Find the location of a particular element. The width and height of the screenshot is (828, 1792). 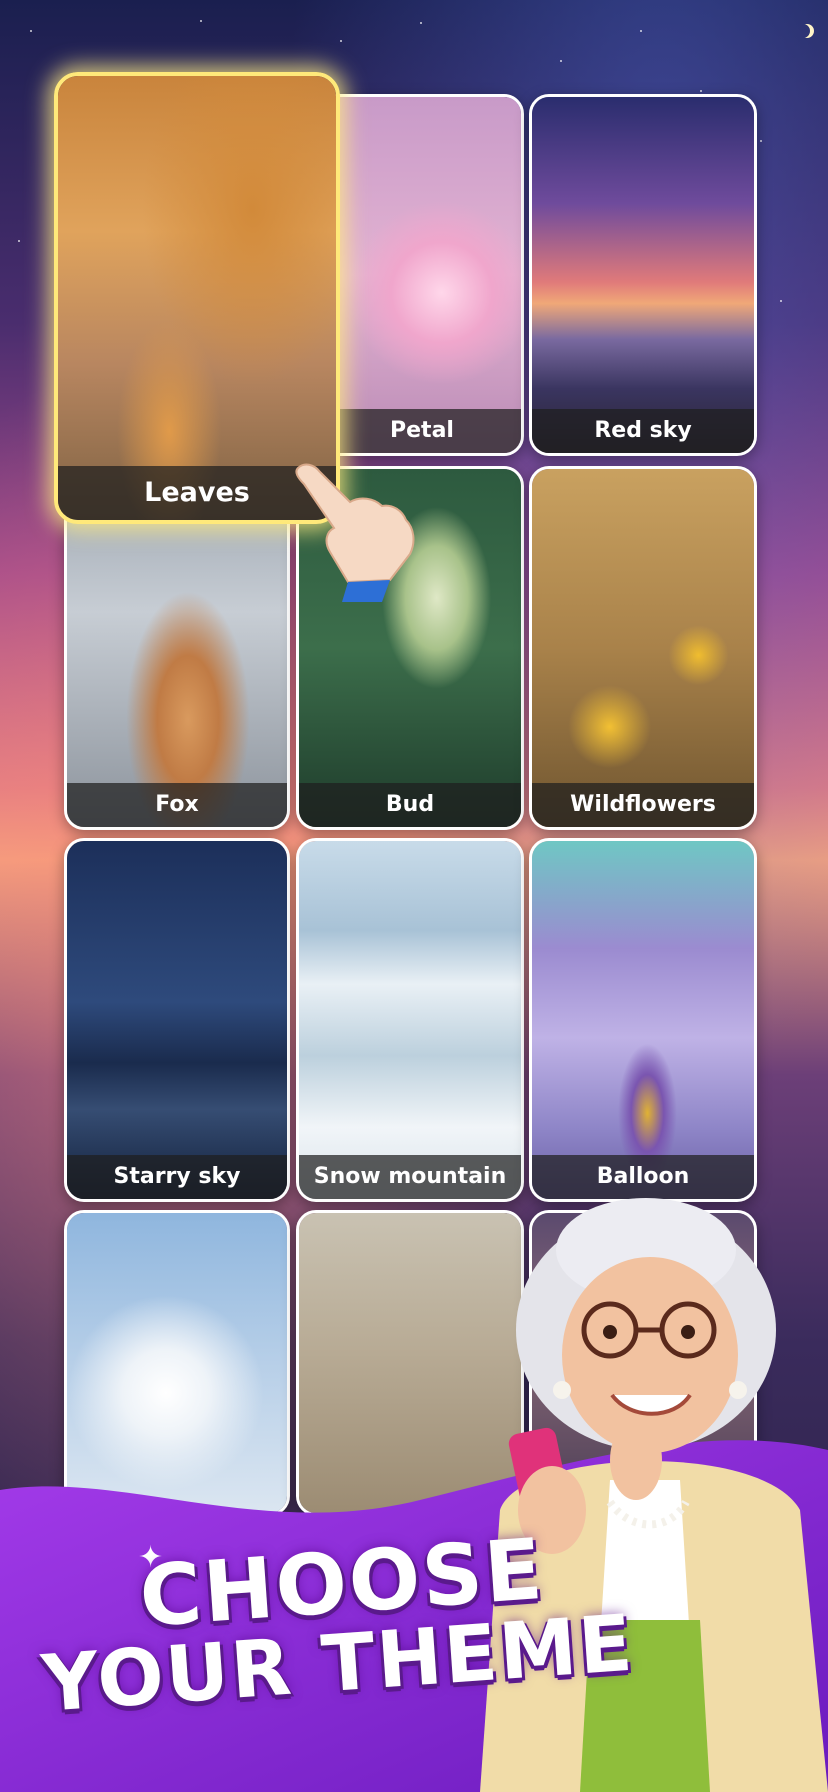

leaves-image is located at coordinates (197, 298).